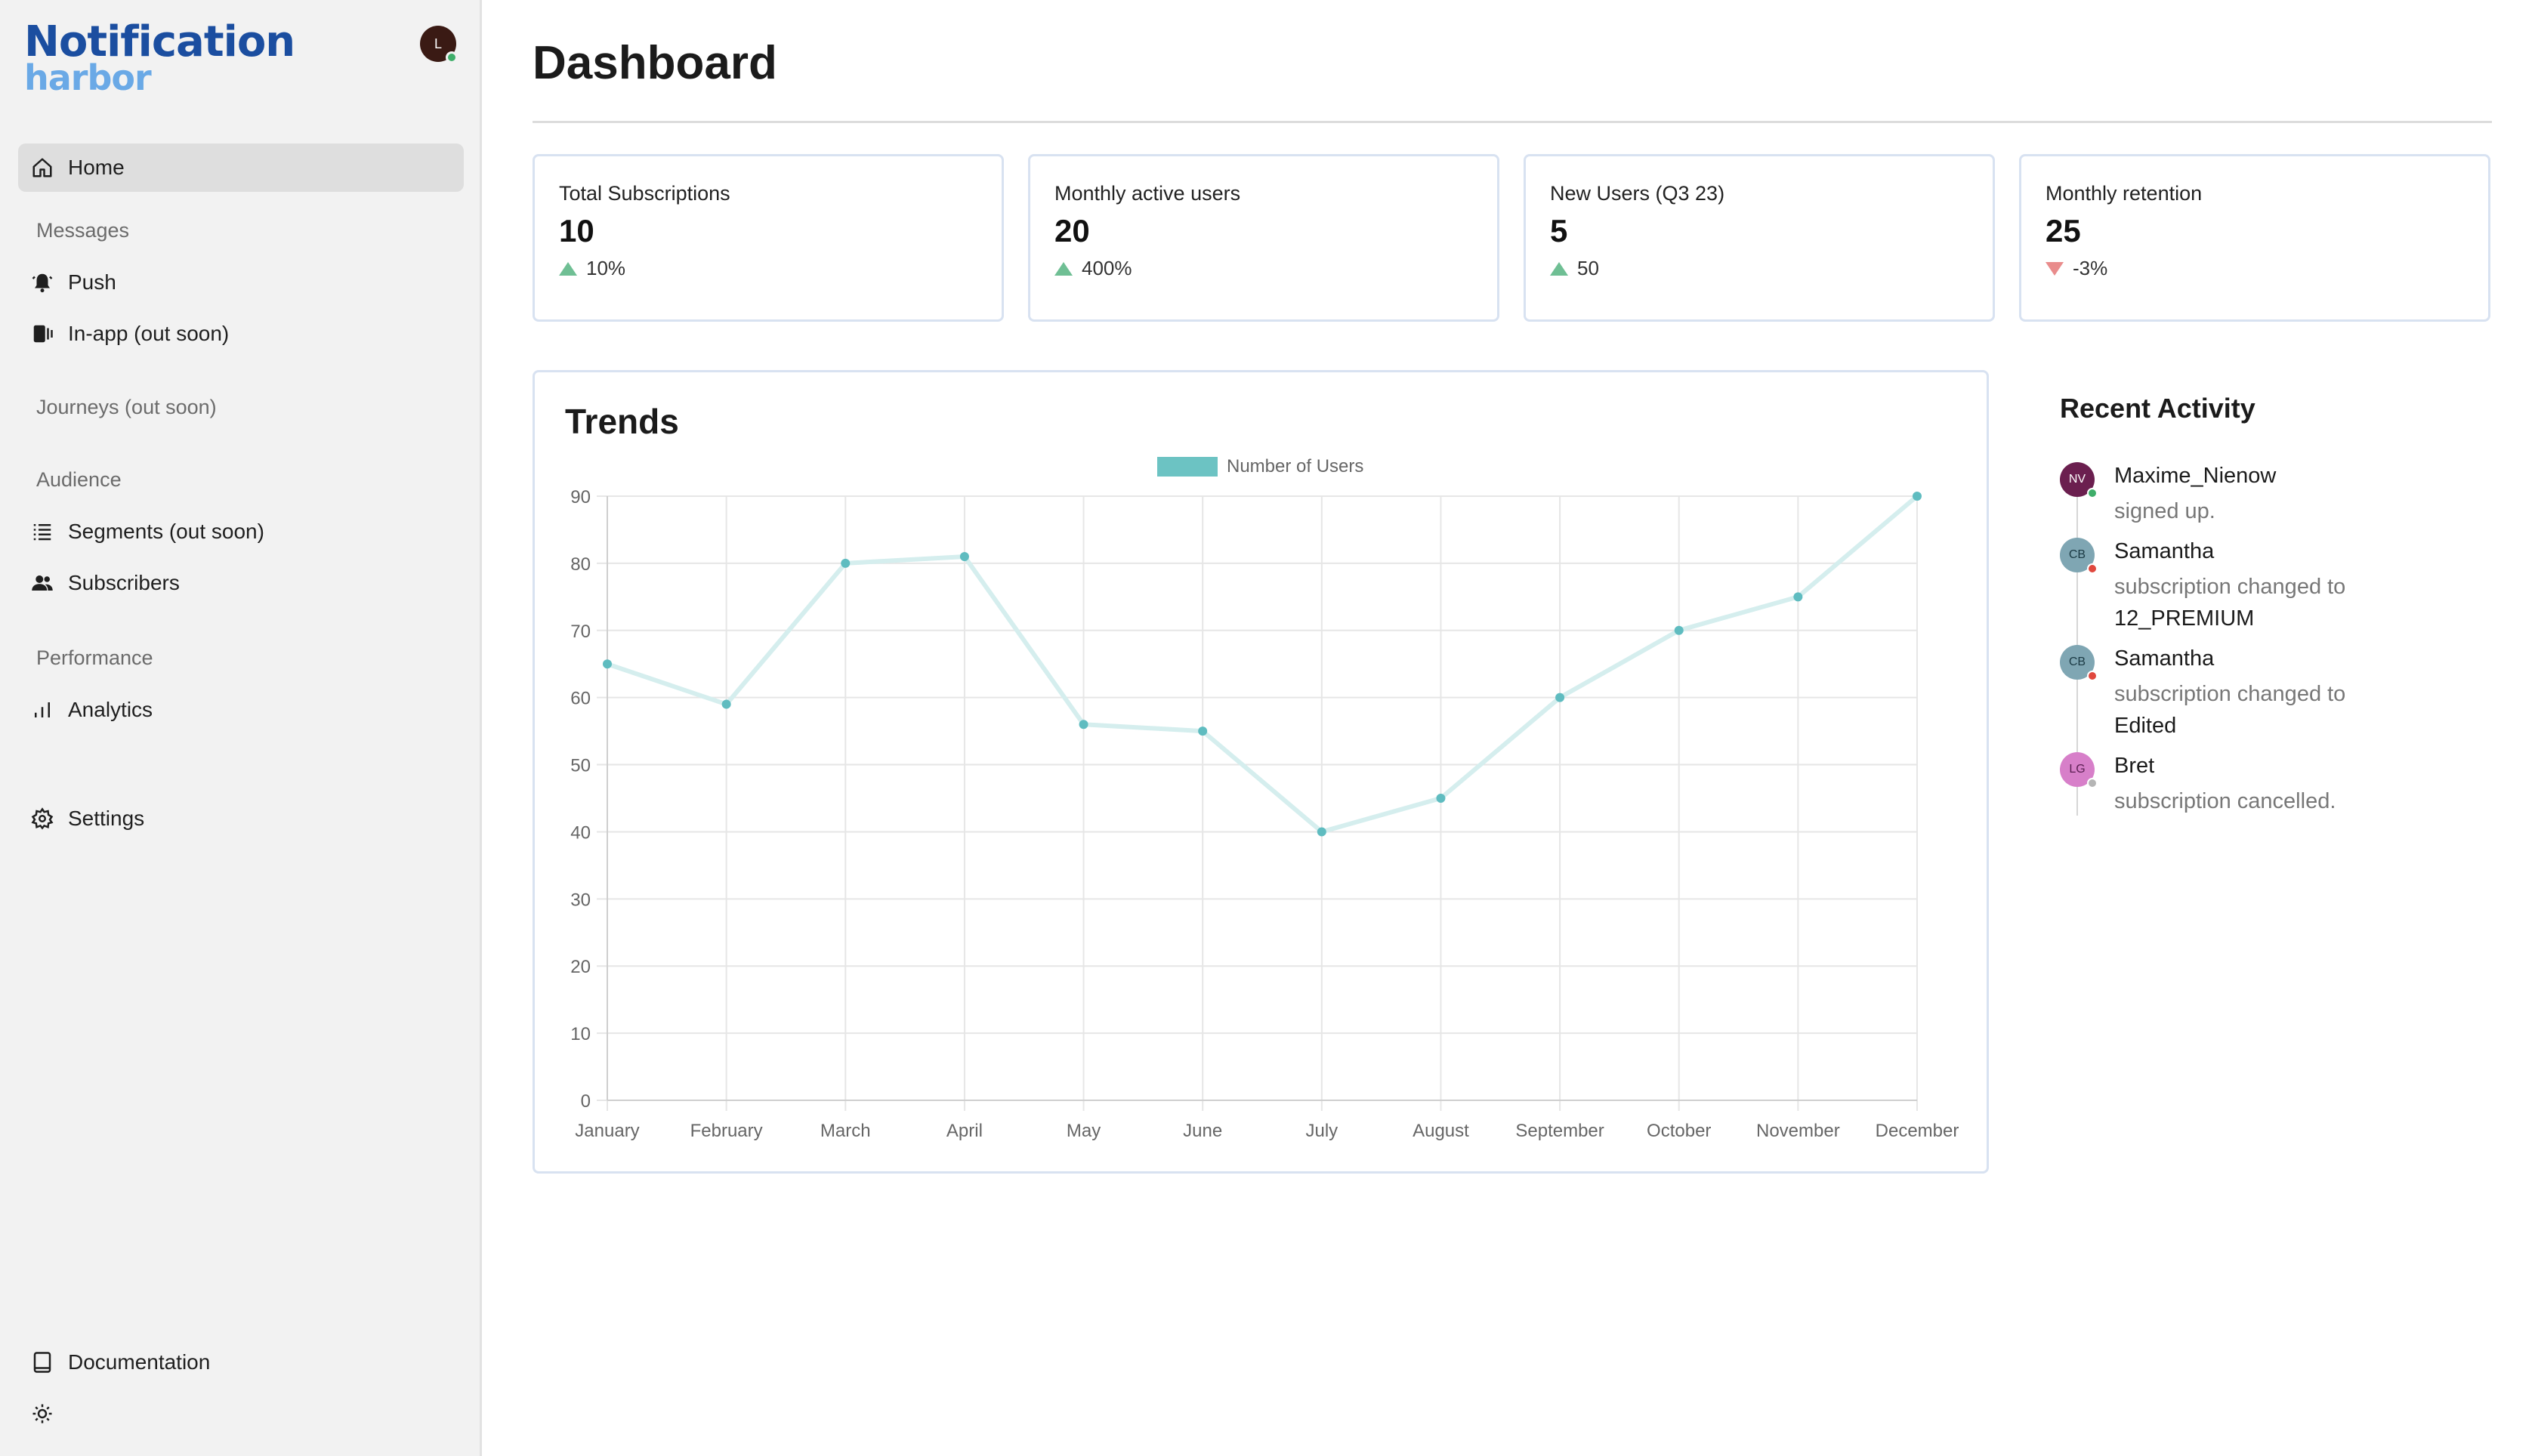 The width and height of the screenshot is (2538, 1456). I want to click on user-avatar: L, so click(439, 44).